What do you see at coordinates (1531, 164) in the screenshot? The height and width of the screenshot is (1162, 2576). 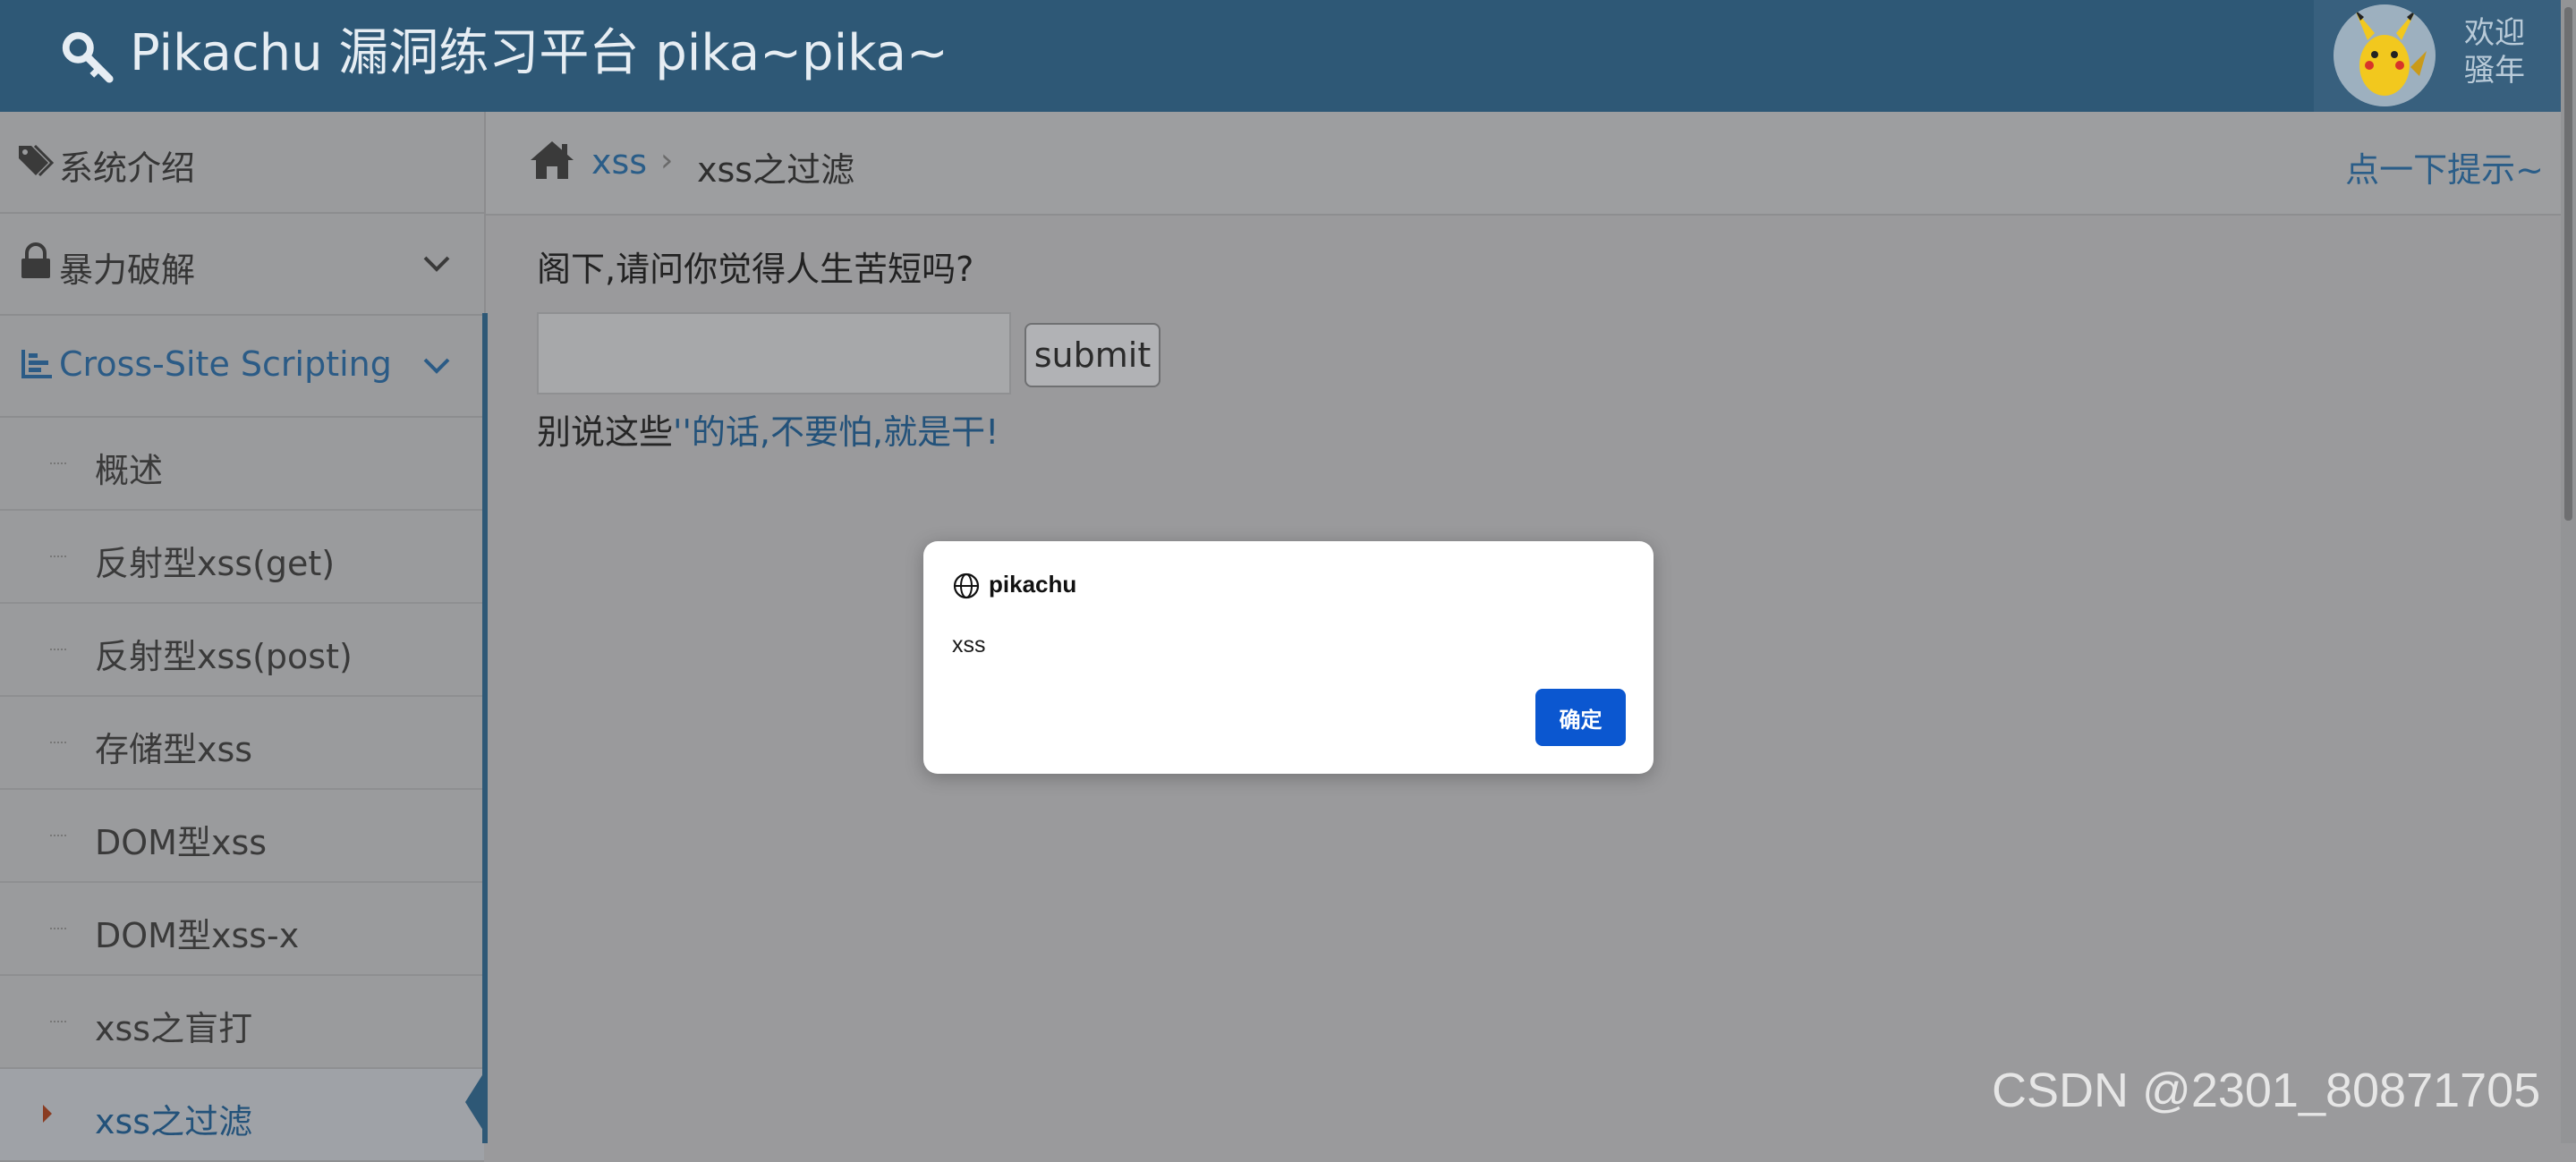 I see `breadcrumb: xss › xss之过滤 点一下提示~` at bounding box center [1531, 164].